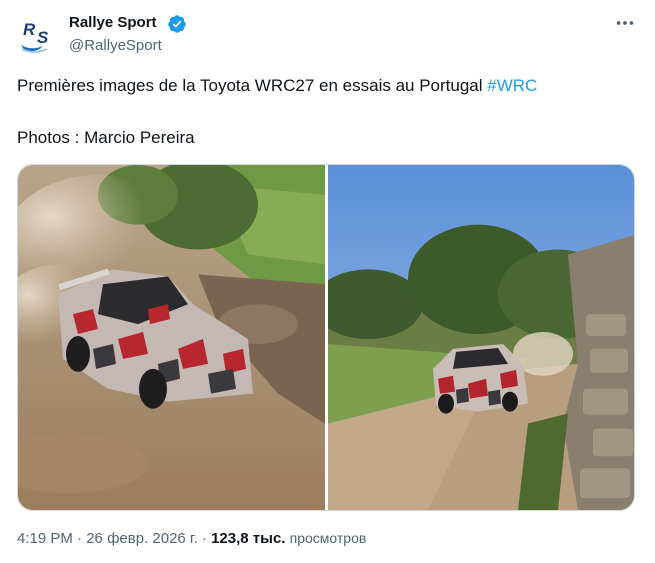 The width and height of the screenshot is (655, 563). What do you see at coordinates (29, 29) in the screenshot?
I see `svg-text: R` at bounding box center [29, 29].